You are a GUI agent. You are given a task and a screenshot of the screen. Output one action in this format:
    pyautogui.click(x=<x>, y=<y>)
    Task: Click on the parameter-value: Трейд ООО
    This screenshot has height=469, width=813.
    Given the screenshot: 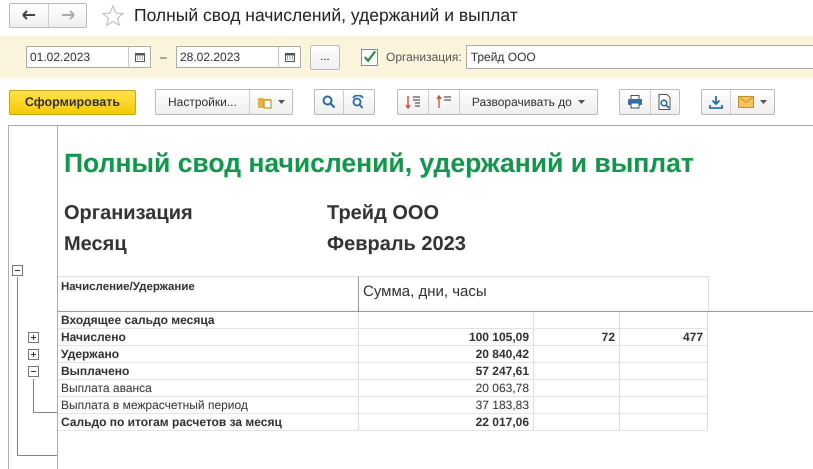 What is the action you would take?
    pyautogui.click(x=383, y=213)
    